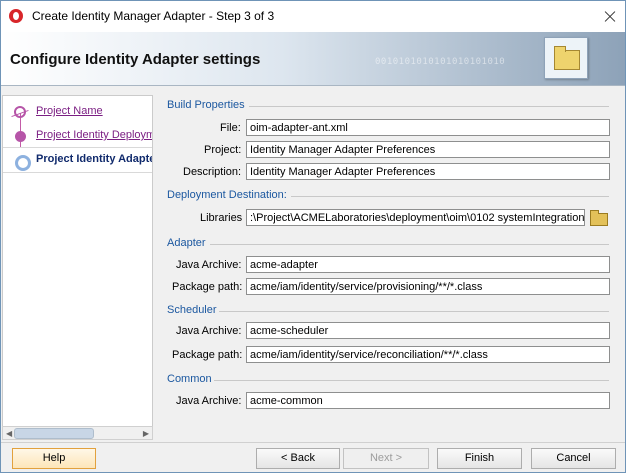 The height and width of the screenshot is (473, 626). What do you see at coordinates (186, 243) in the screenshot?
I see `section-adapter: Adapter` at bounding box center [186, 243].